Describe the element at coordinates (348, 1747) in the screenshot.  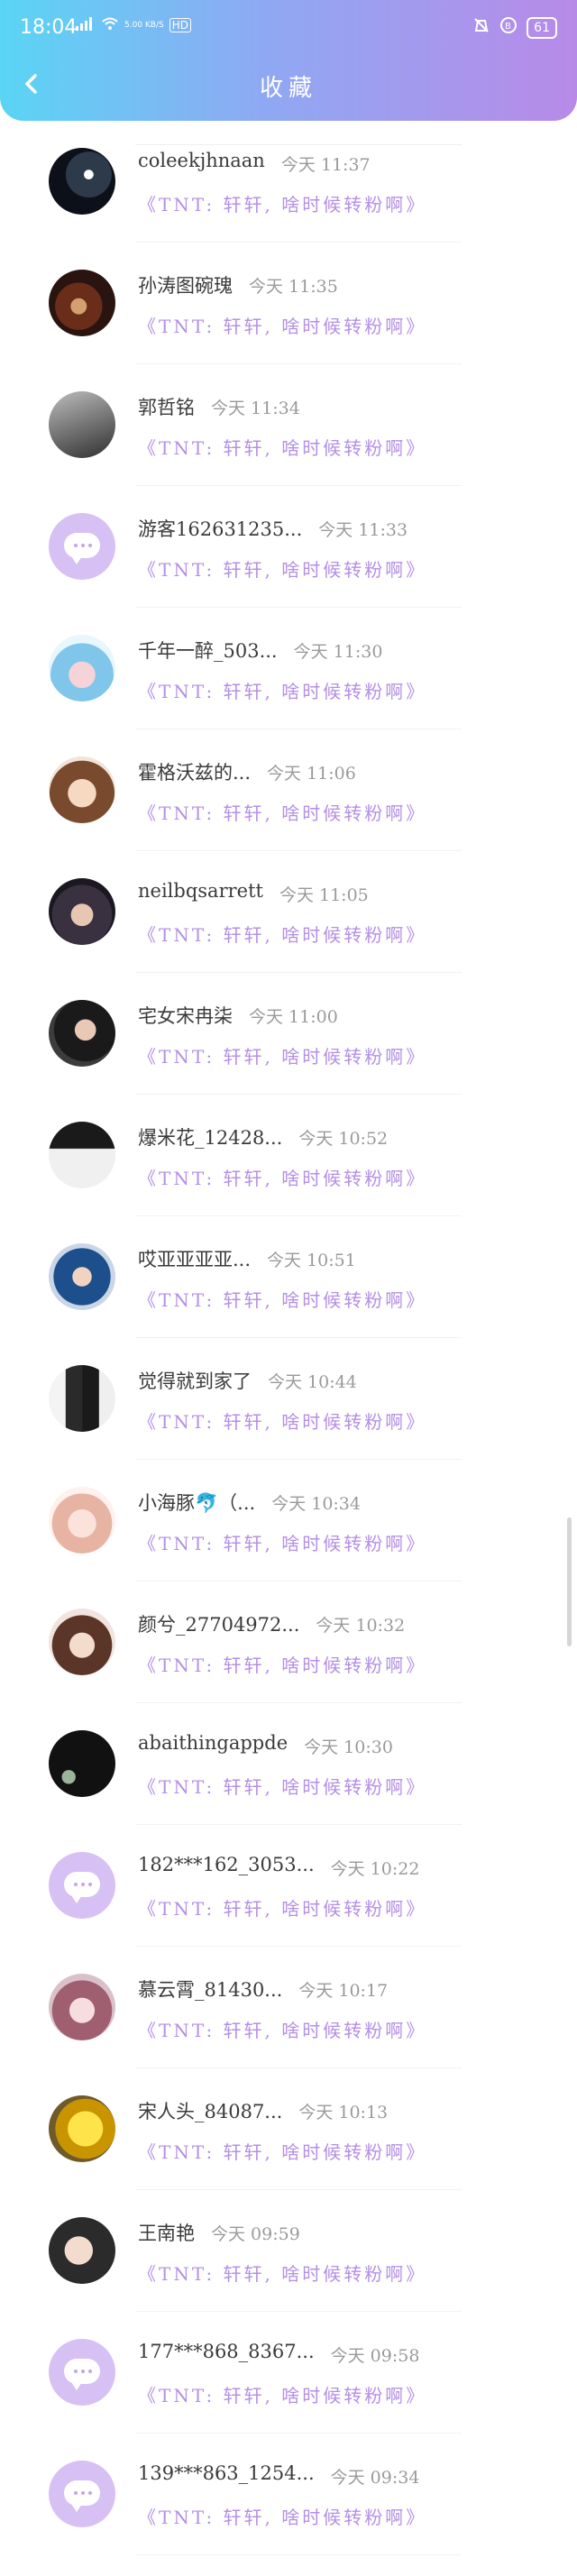
I see `timestamp: 今天 10:30` at that location.